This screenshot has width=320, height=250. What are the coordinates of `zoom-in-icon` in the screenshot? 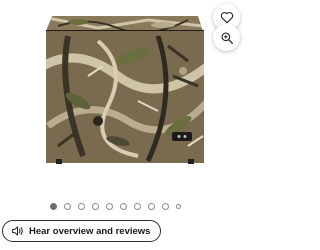 It's located at (226, 37).